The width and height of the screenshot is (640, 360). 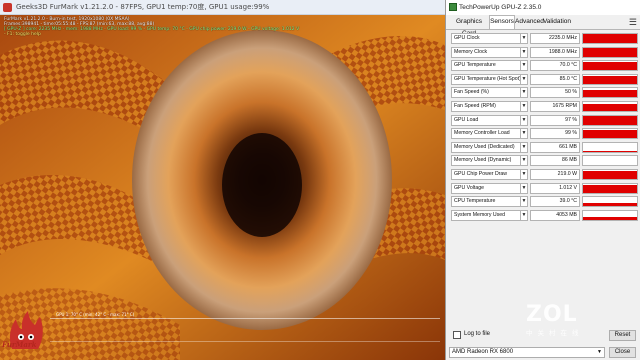 What do you see at coordinates (26, 330) in the screenshot?
I see `furmark-logo-icon` at bounding box center [26, 330].